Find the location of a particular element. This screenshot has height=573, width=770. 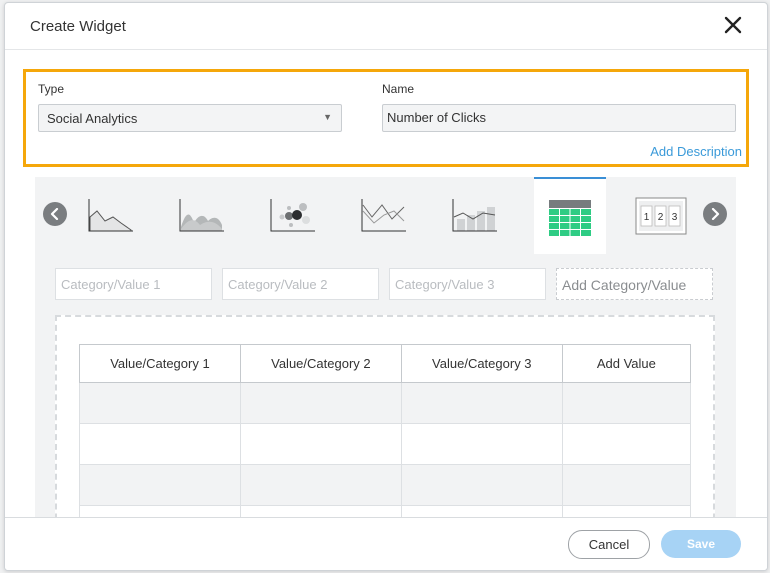

number-icon-digit: 2 is located at coordinates (661, 217).